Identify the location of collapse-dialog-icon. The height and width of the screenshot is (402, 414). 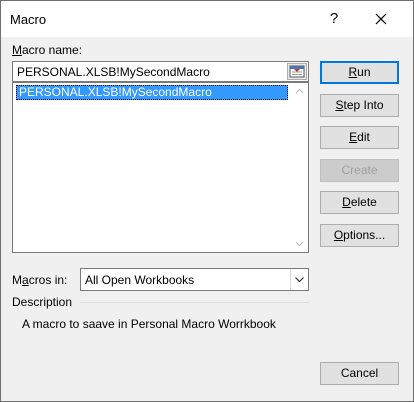
(297, 71).